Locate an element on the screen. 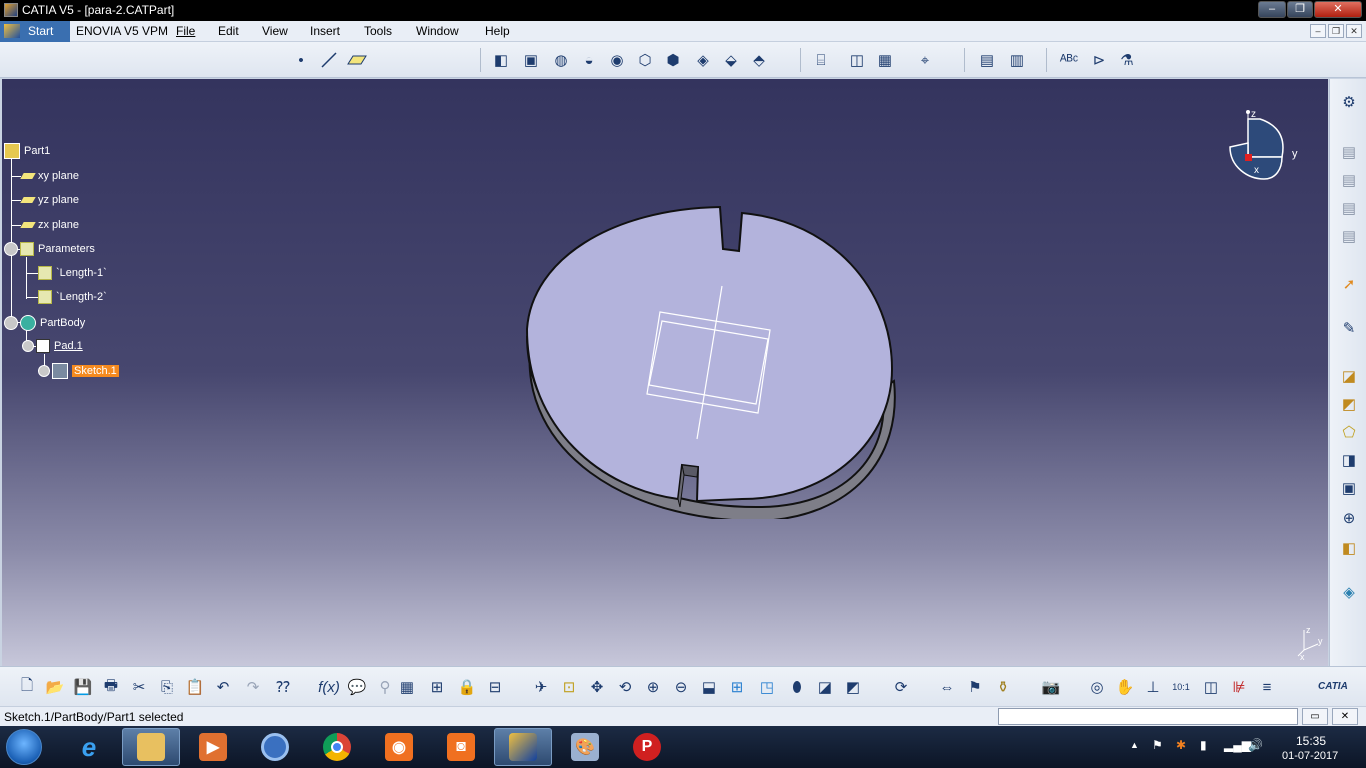 The width and height of the screenshot is (1366, 768). flag-note-icon: ⊳ is located at coordinates (1099, 60).